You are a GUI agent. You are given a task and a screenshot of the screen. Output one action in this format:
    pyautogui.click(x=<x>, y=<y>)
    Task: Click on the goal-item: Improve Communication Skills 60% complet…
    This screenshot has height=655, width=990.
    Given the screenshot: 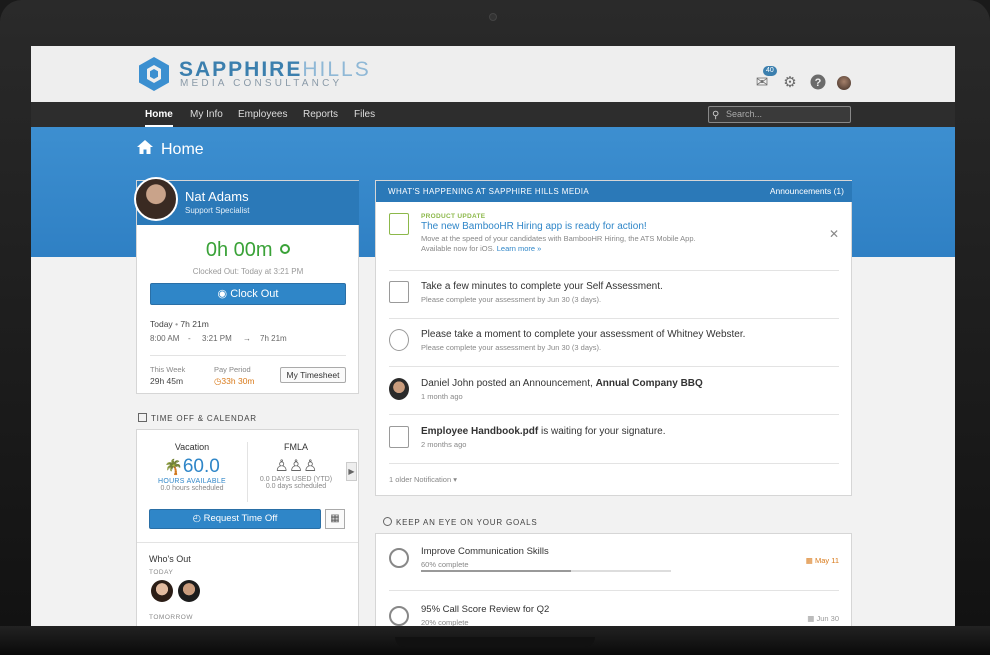 What is the action you would take?
    pyautogui.click(x=614, y=564)
    